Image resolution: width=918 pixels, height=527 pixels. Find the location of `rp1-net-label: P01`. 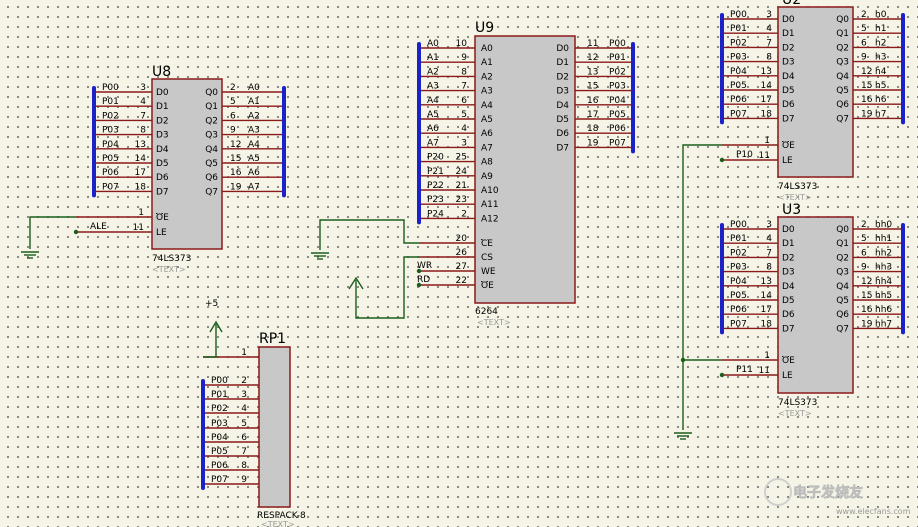

rp1-net-label: P01 is located at coordinates (219, 395).